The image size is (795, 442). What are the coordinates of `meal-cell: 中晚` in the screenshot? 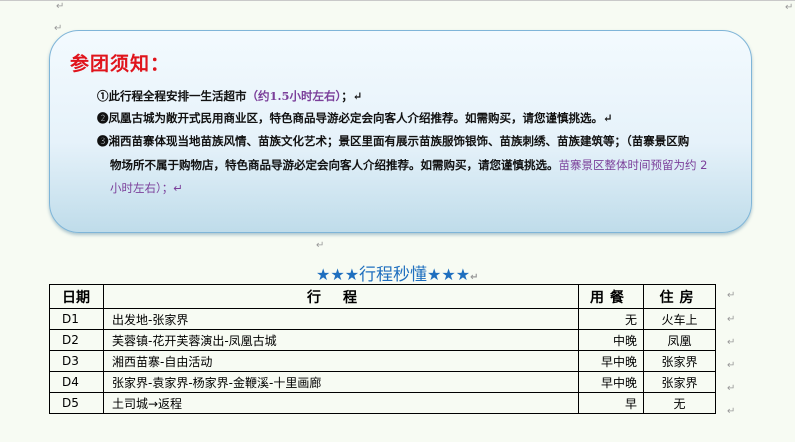 It's located at (611, 340).